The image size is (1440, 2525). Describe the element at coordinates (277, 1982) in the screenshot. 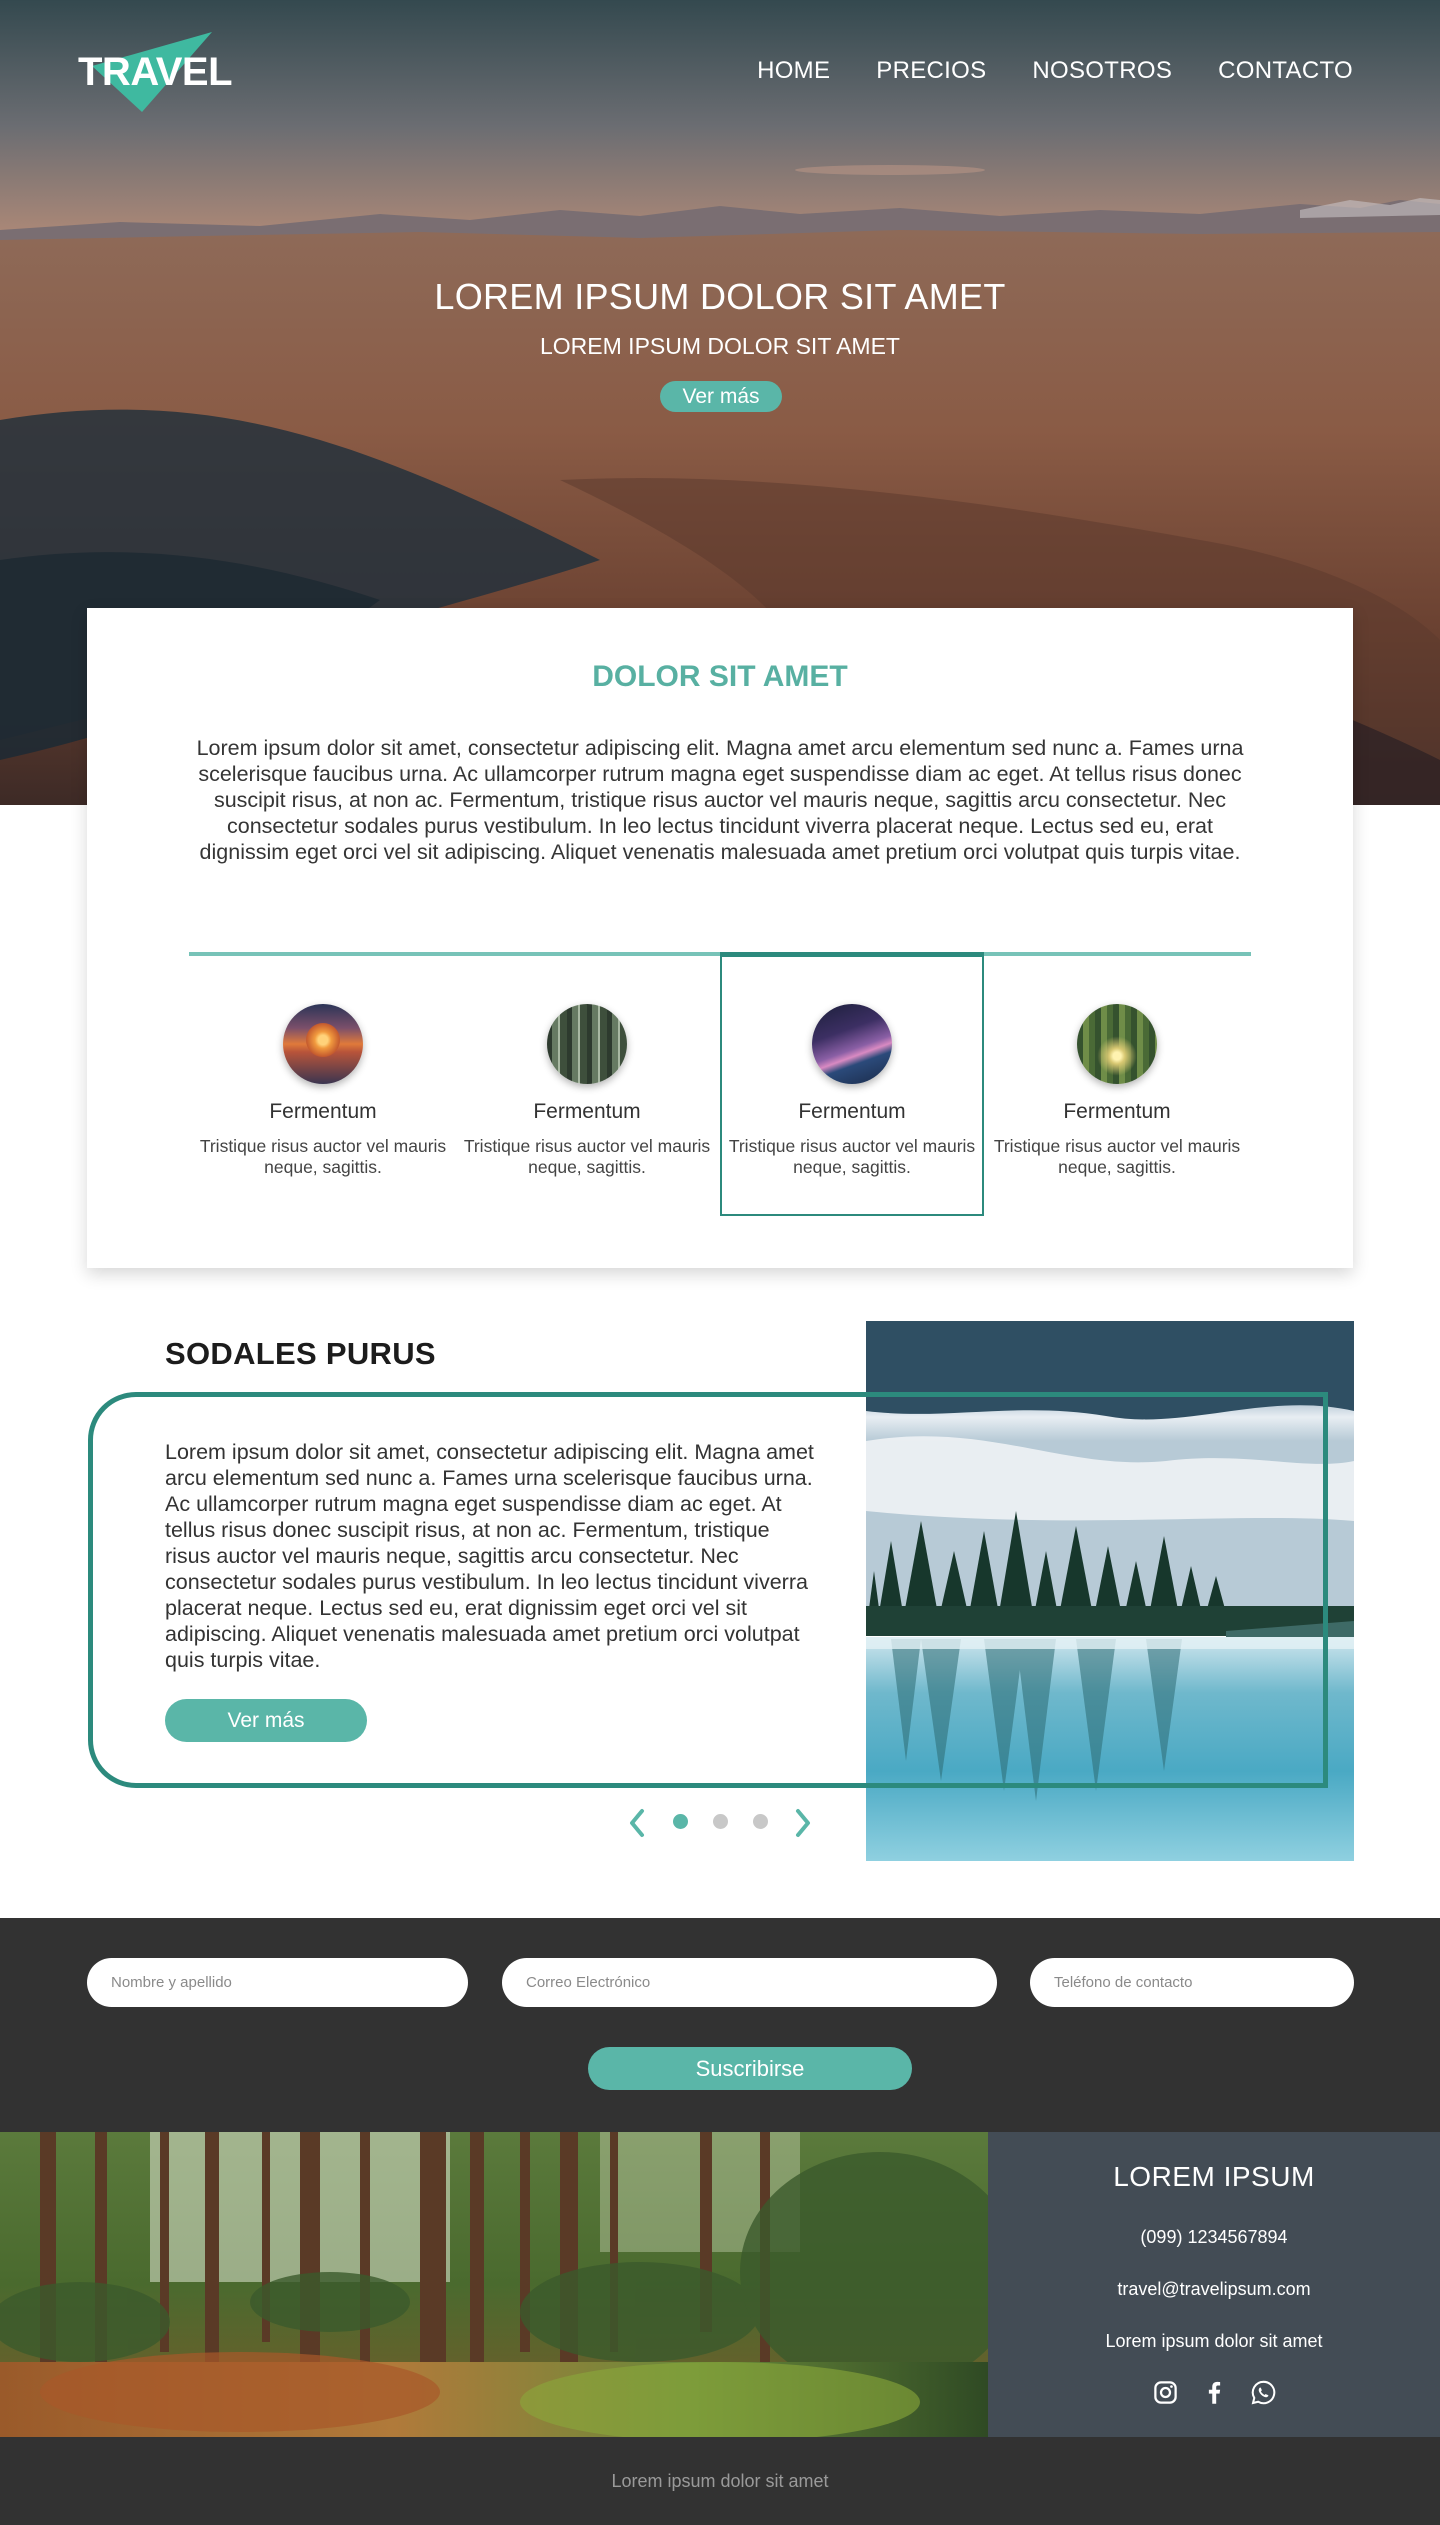

I see `name-field` at that location.